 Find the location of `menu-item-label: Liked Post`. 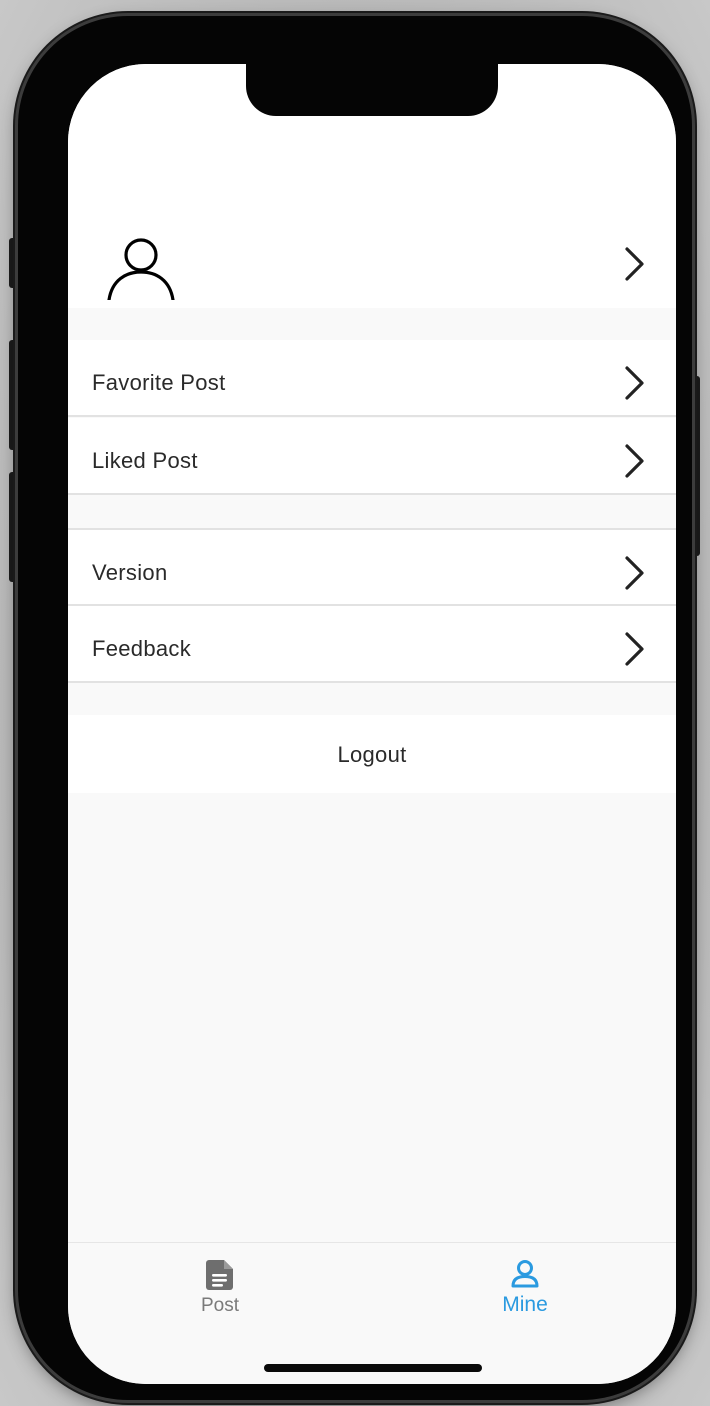

menu-item-label: Liked Post is located at coordinates (145, 460).